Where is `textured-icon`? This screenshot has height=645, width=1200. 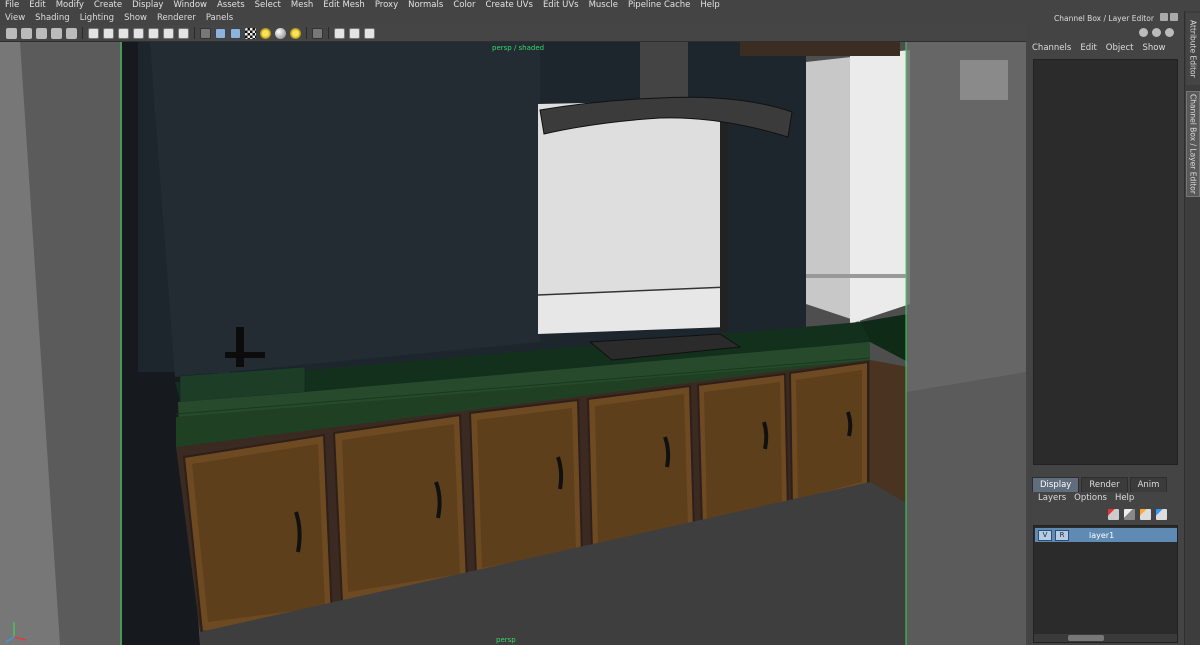 textured-icon is located at coordinates (250, 33).